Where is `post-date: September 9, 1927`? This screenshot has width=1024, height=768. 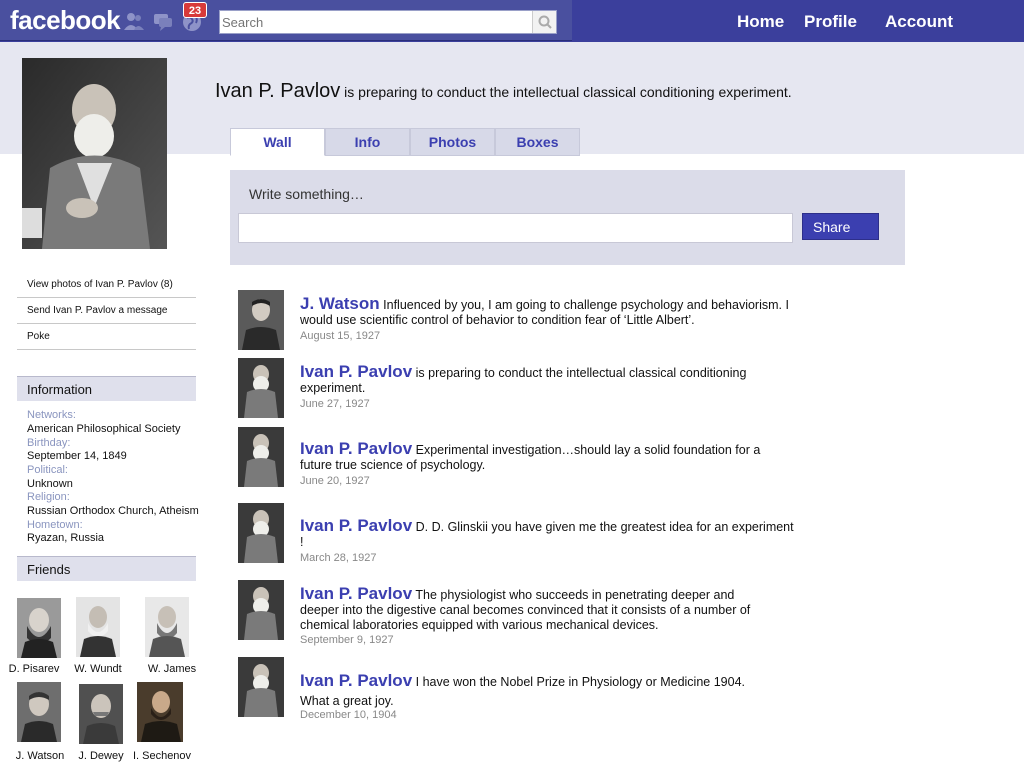
post-date: September 9, 1927 is located at coordinates (347, 640).